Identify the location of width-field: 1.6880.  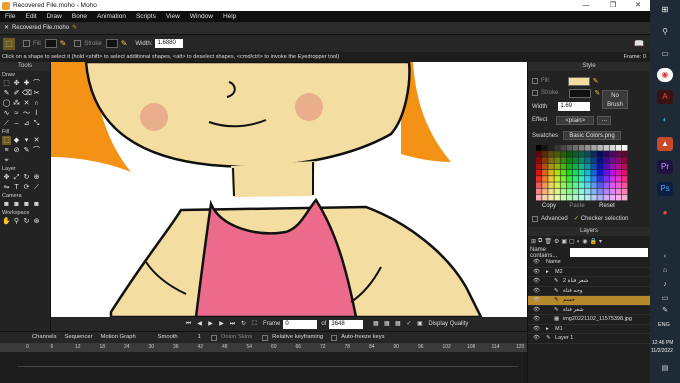
(169, 43).